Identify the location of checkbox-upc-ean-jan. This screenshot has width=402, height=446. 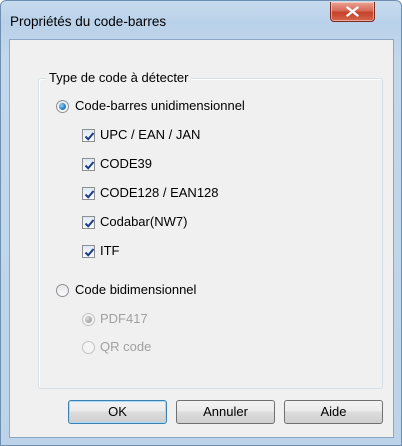
(88, 135).